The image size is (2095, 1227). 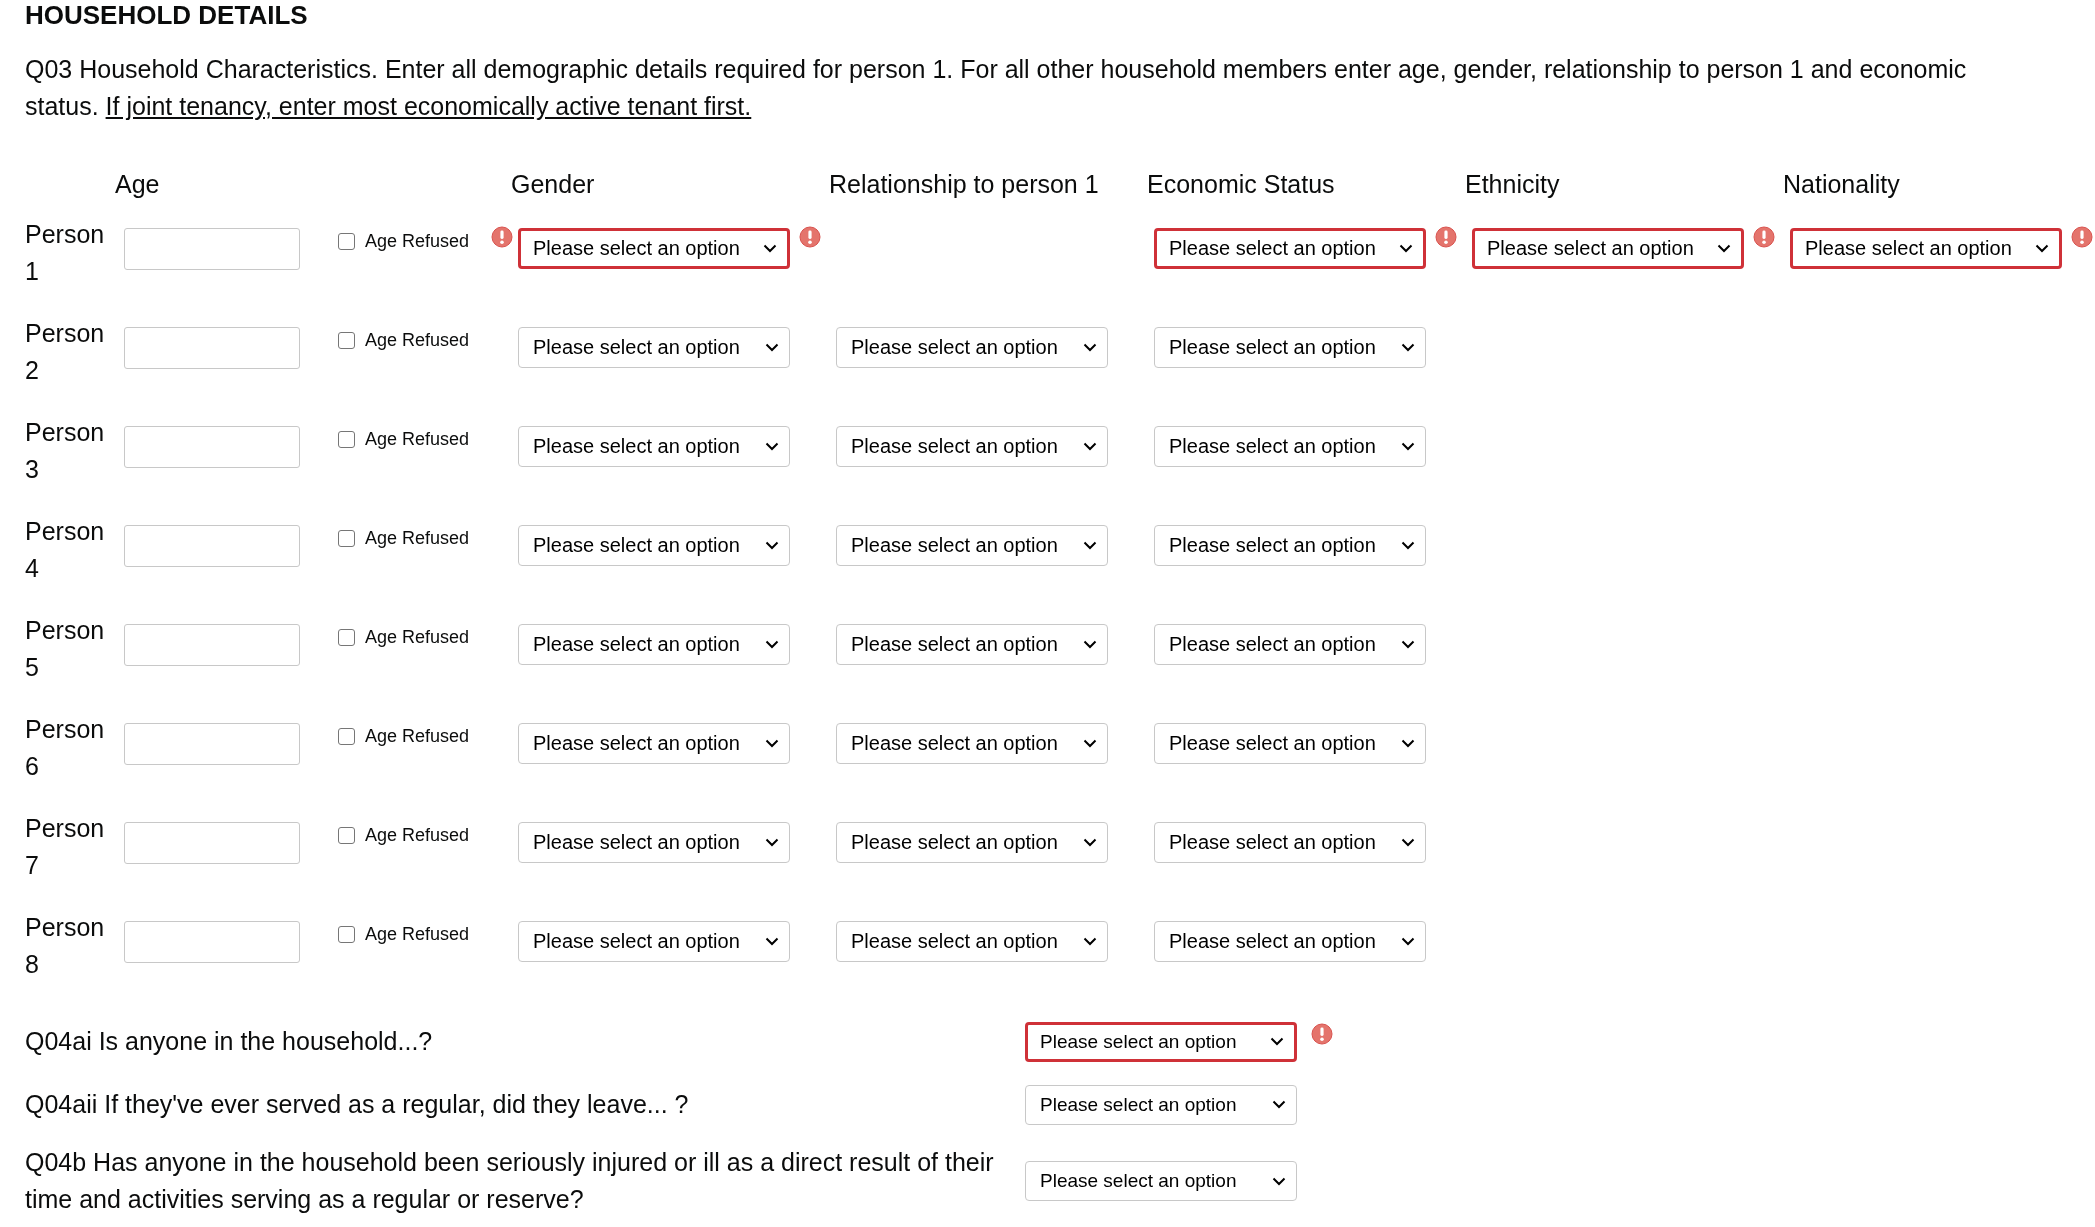 What do you see at coordinates (65, 253) in the screenshot?
I see `person-label: Person 1` at bounding box center [65, 253].